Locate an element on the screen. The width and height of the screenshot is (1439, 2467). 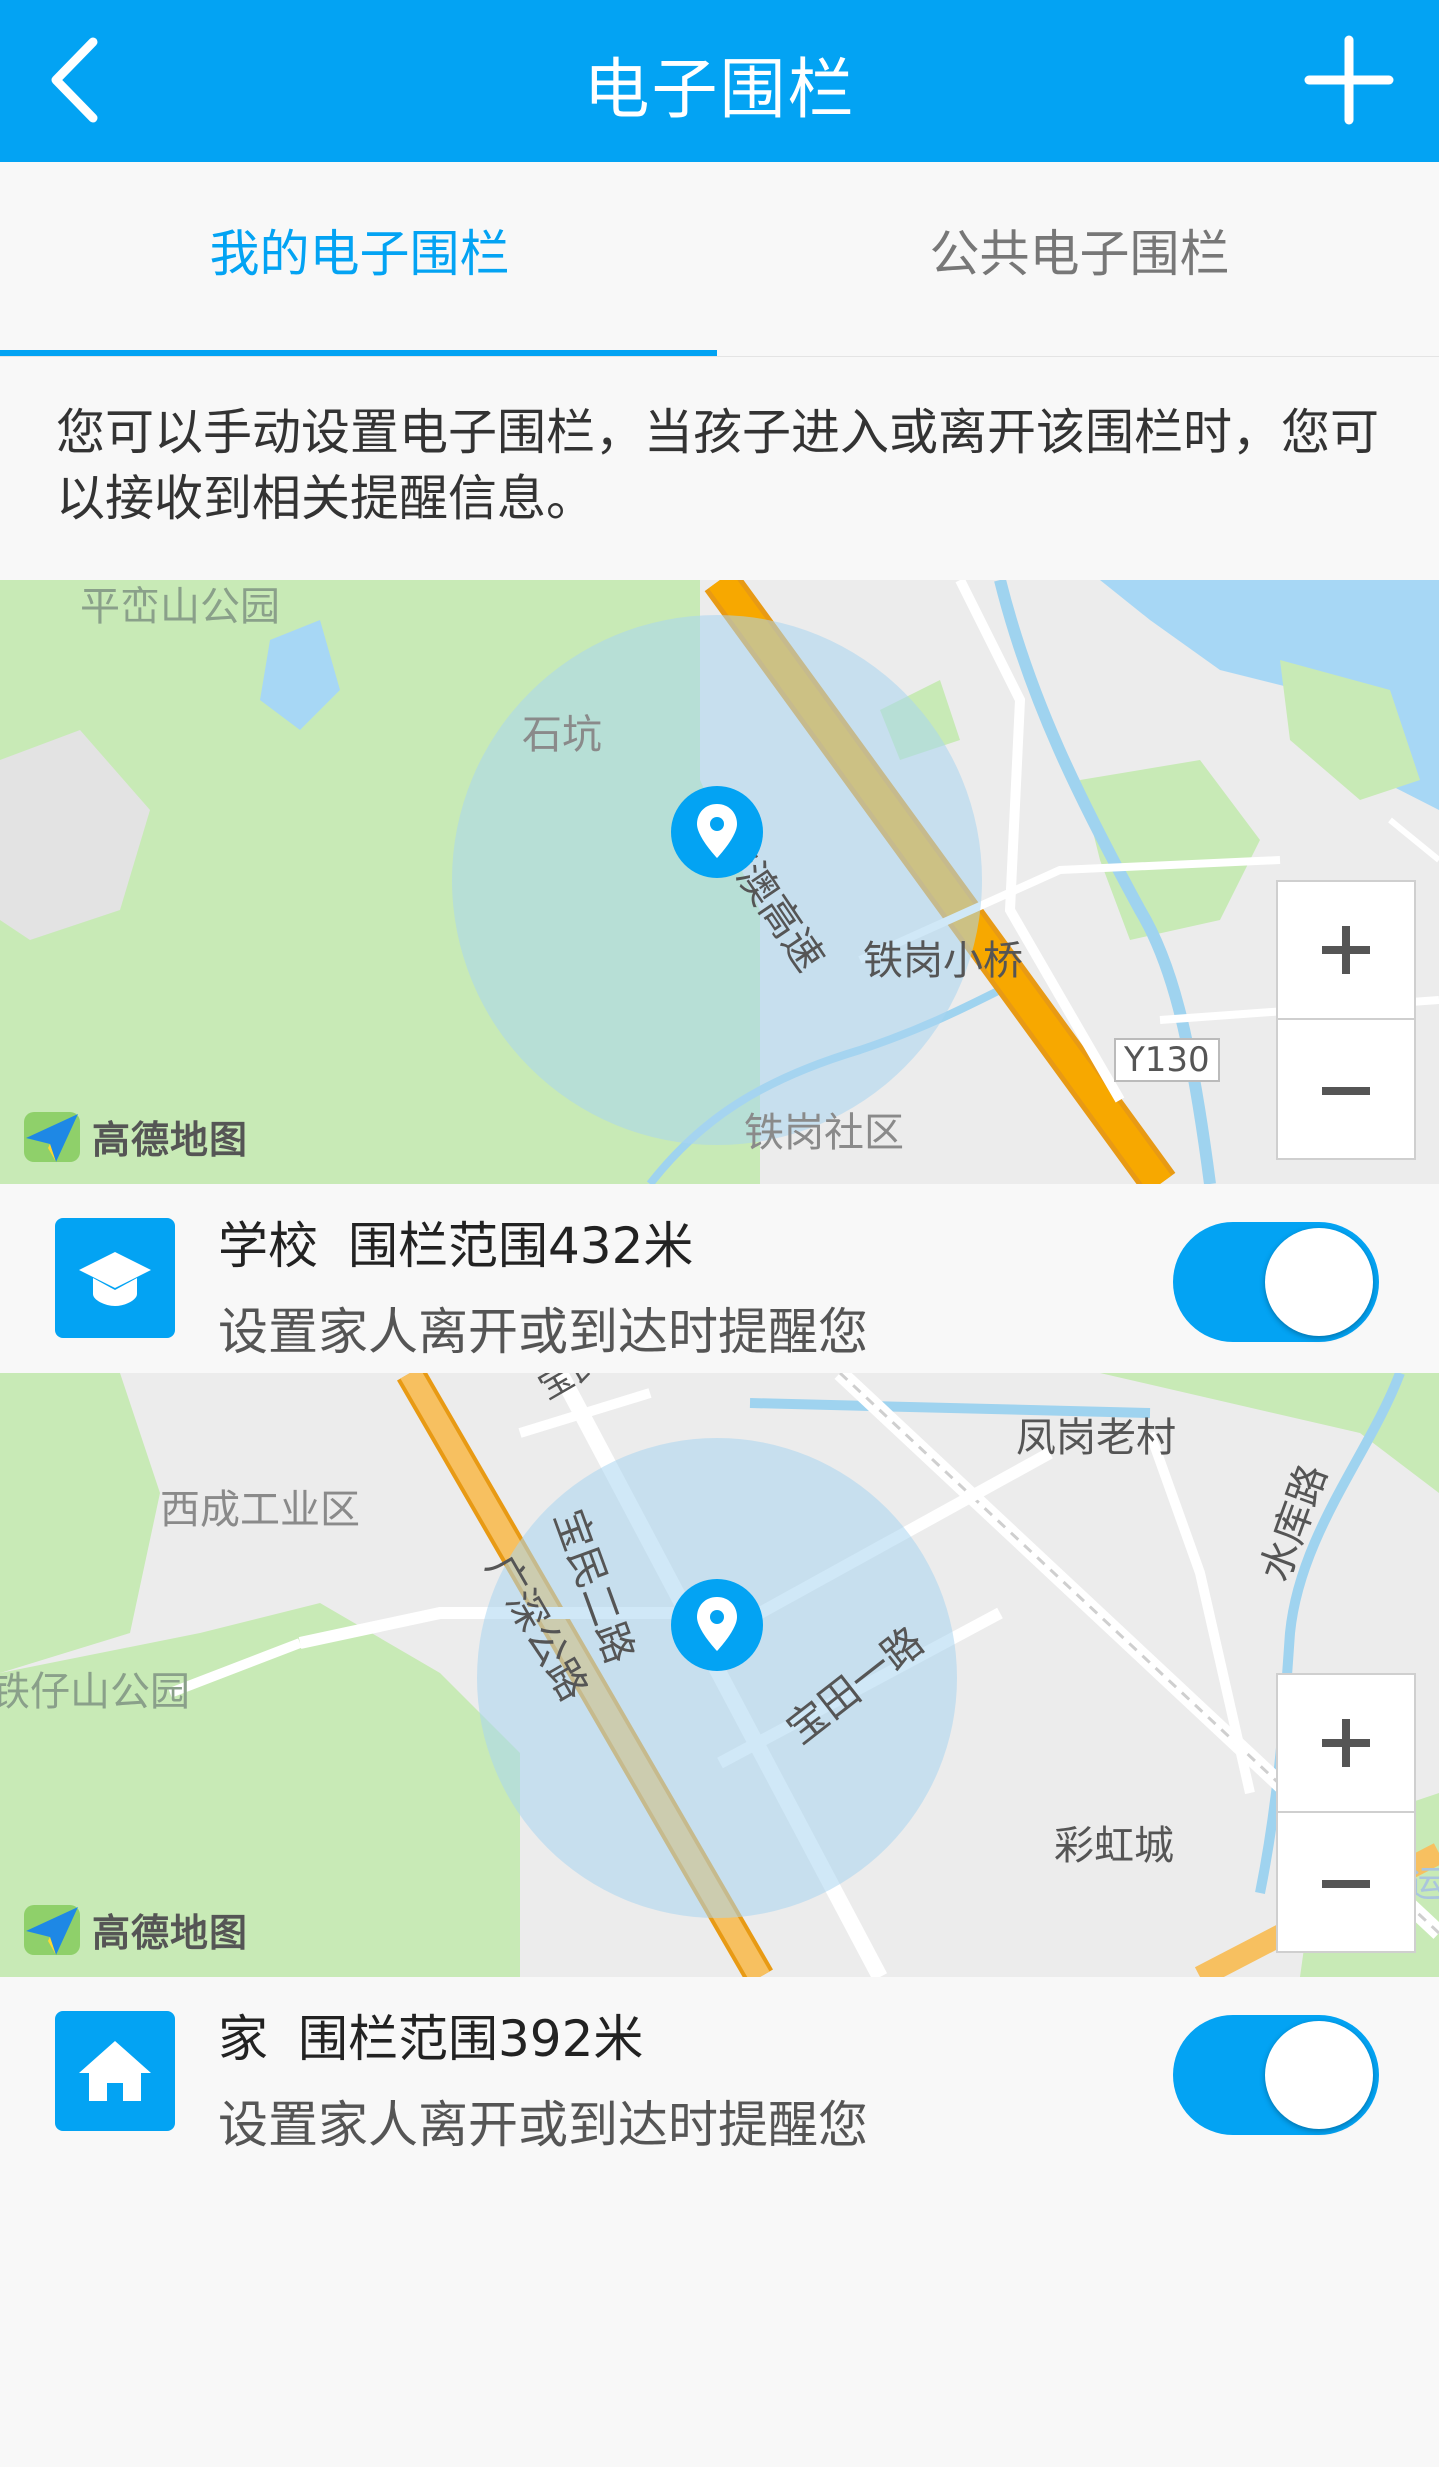
tab-public-fences: 公共电子围栏 is located at coordinates (1079, 251).